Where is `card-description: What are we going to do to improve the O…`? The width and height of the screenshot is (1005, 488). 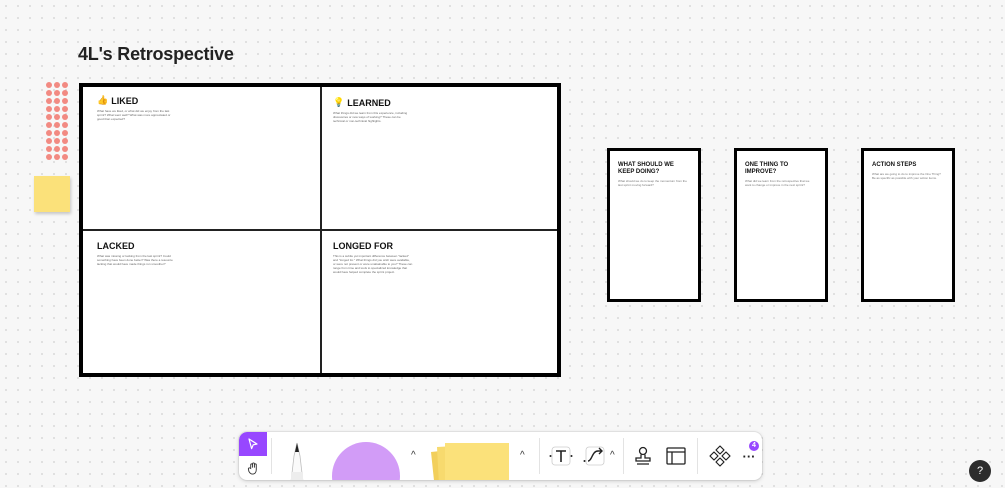 card-description: What are we going to do to improve the O… is located at coordinates (906, 176).